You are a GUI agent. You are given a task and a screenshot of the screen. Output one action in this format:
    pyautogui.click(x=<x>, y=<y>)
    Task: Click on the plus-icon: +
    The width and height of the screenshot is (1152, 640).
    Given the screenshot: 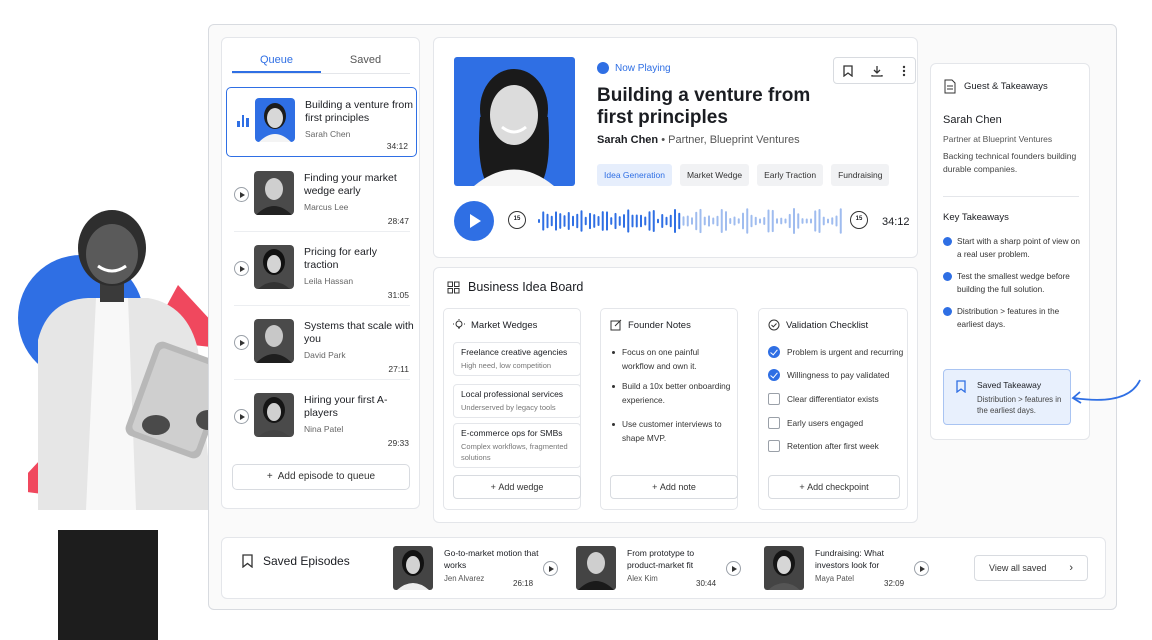 What is the action you would take?
    pyautogui.click(x=802, y=487)
    